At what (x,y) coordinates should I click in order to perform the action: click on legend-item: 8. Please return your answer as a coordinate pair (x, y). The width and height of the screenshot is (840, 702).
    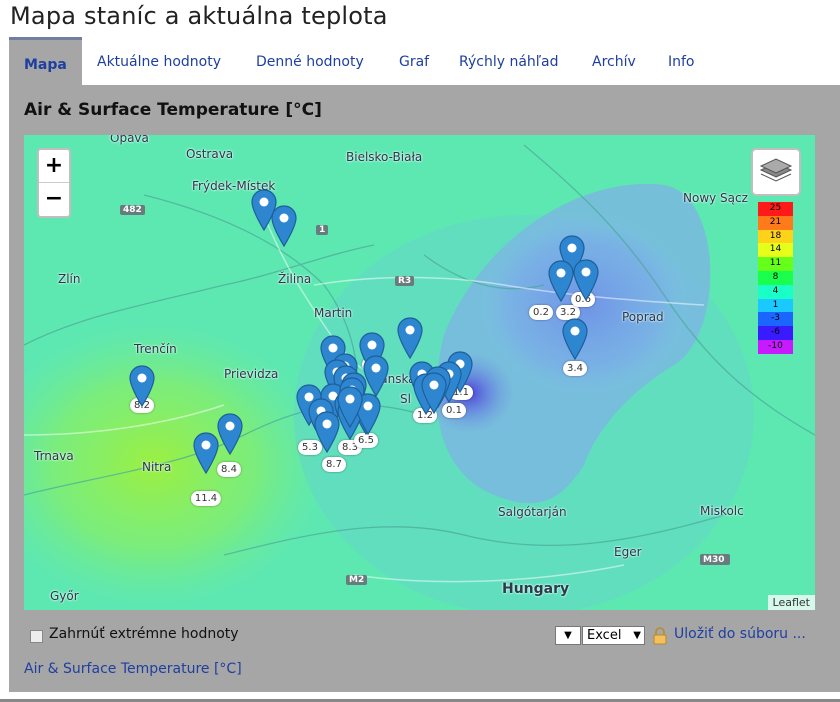
    Looking at the image, I should click on (775, 277).